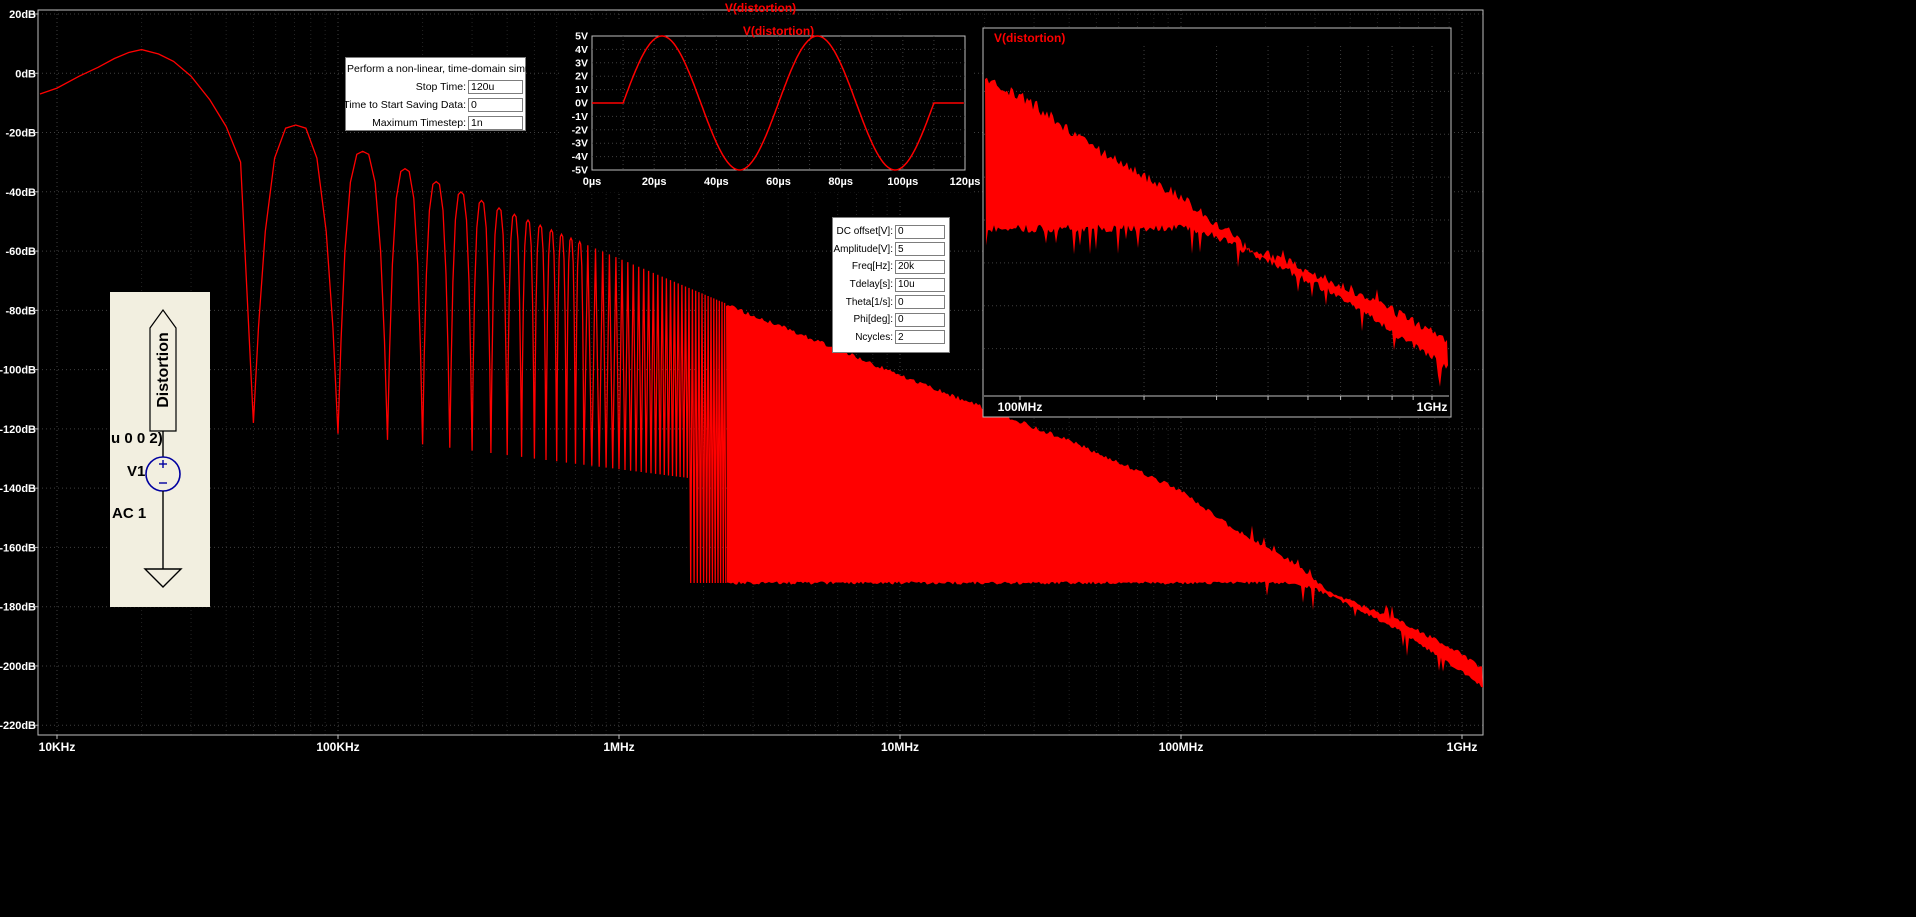 This screenshot has width=1916, height=917. What do you see at coordinates (581, 37) in the screenshot?
I see `time-y-tick-label: 5V` at bounding box center [581, 37].